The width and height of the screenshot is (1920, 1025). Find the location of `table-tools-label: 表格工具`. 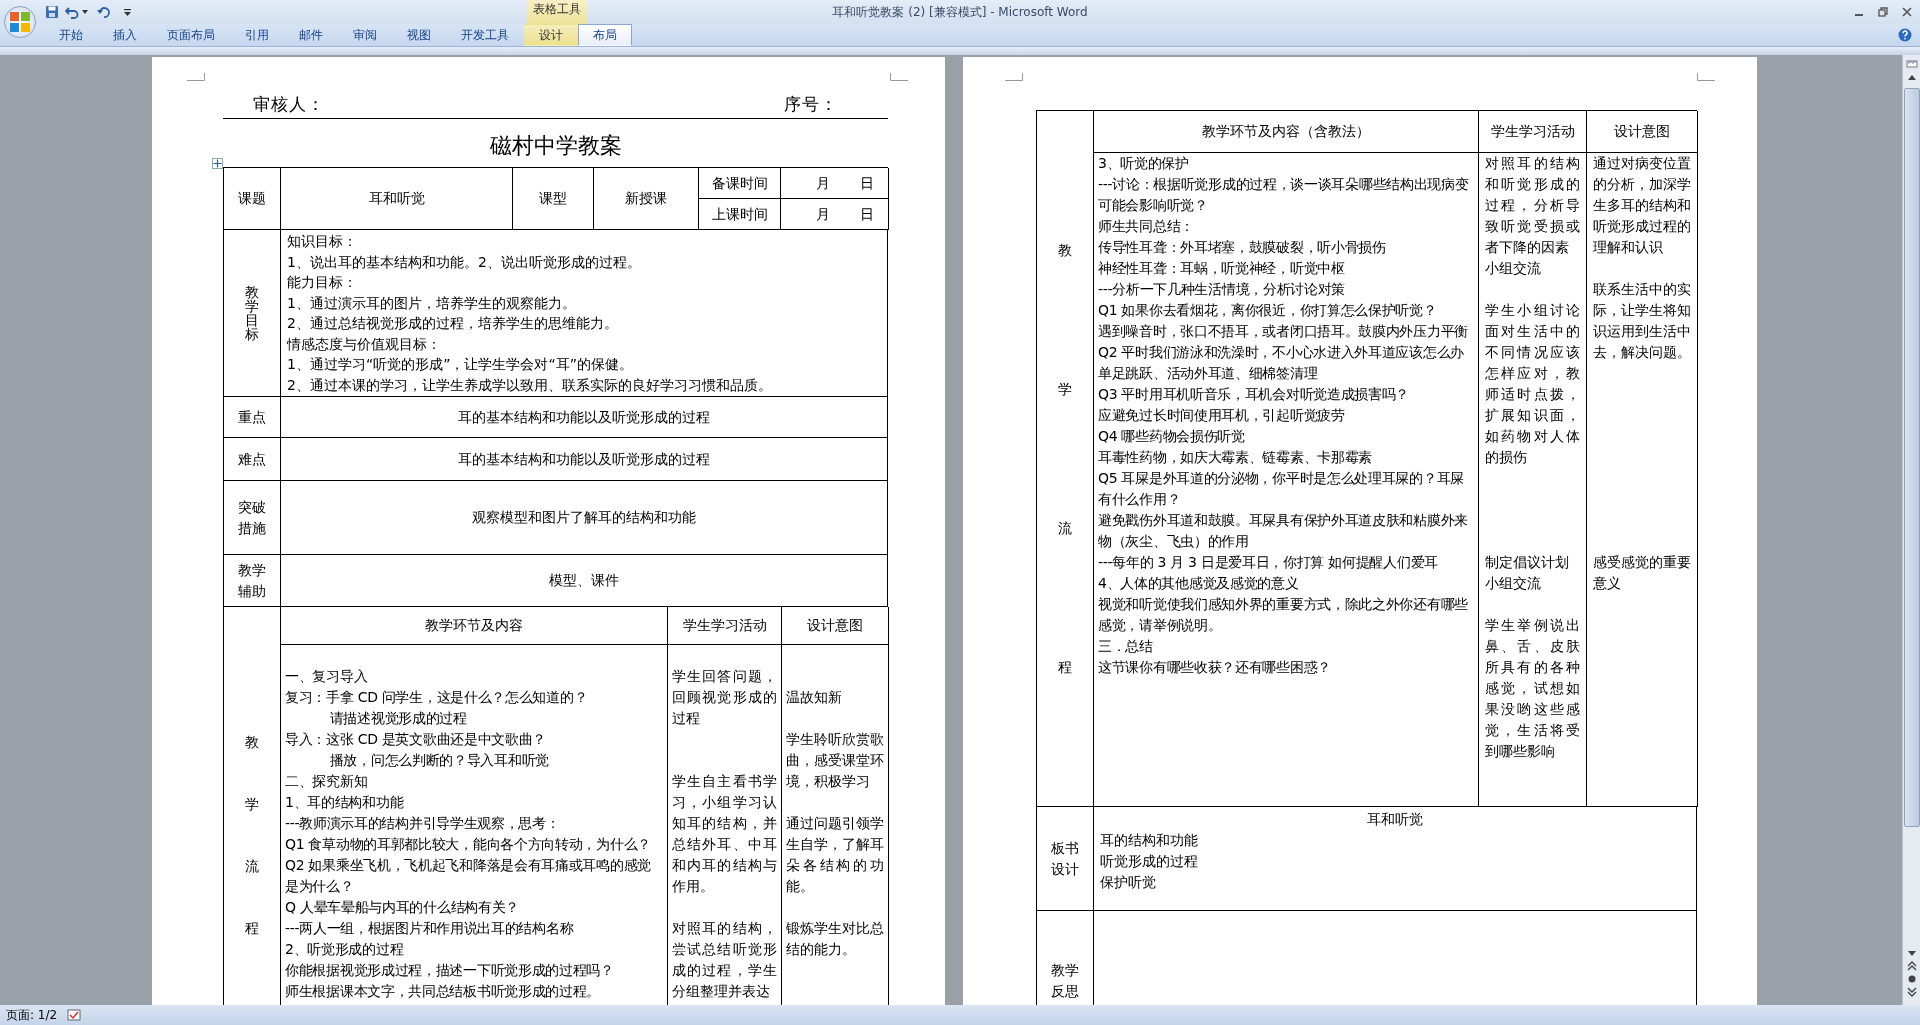

table-tools-label: 表格工具 is located at coordinates (557, 12).